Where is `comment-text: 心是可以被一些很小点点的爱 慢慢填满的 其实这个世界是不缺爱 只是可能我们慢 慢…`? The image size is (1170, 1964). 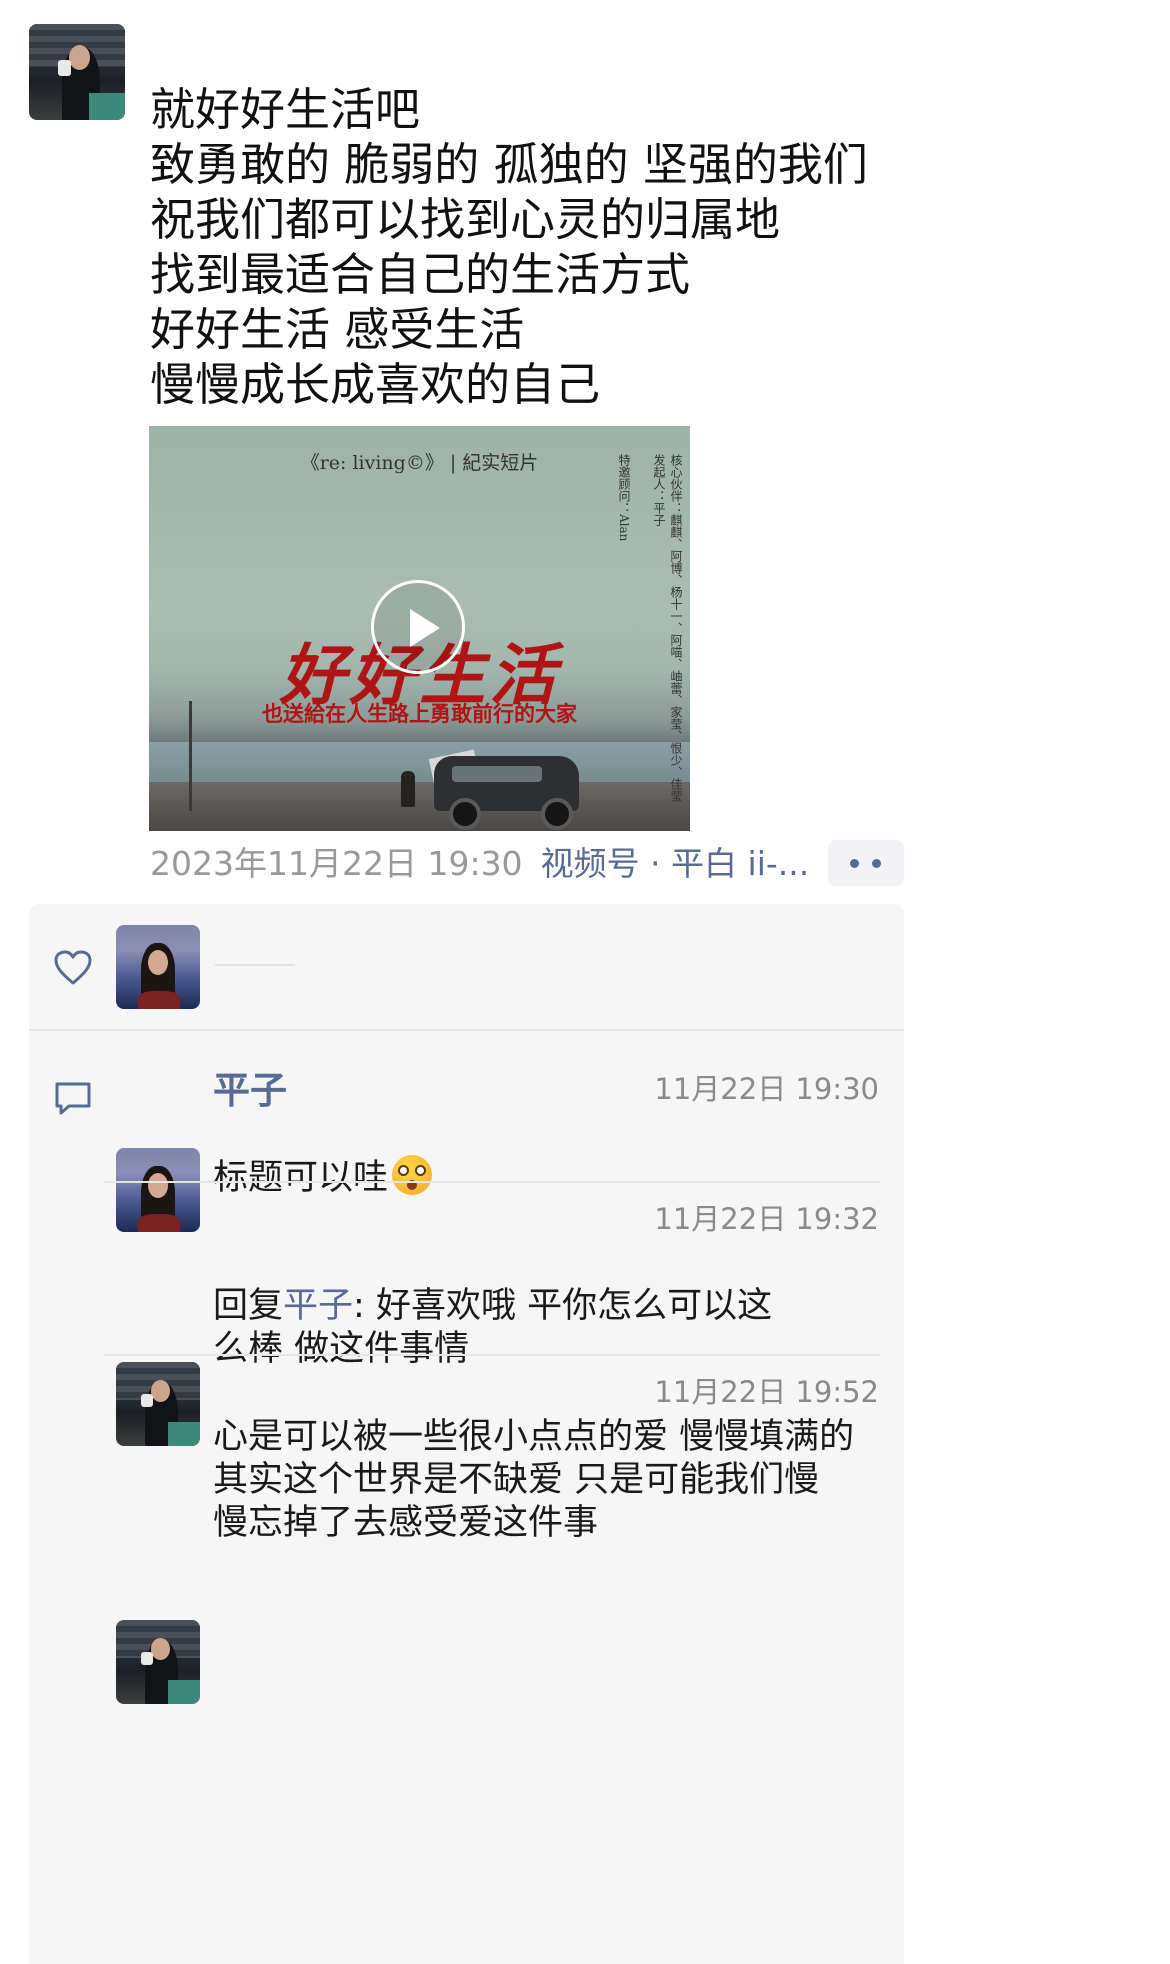 comment-text: 心是可以被一些很小点点的爱 慢慢填满的 其实这个世界是不缺爱 只是可能我们慢 慢… is located at coordinates (534, 1480).